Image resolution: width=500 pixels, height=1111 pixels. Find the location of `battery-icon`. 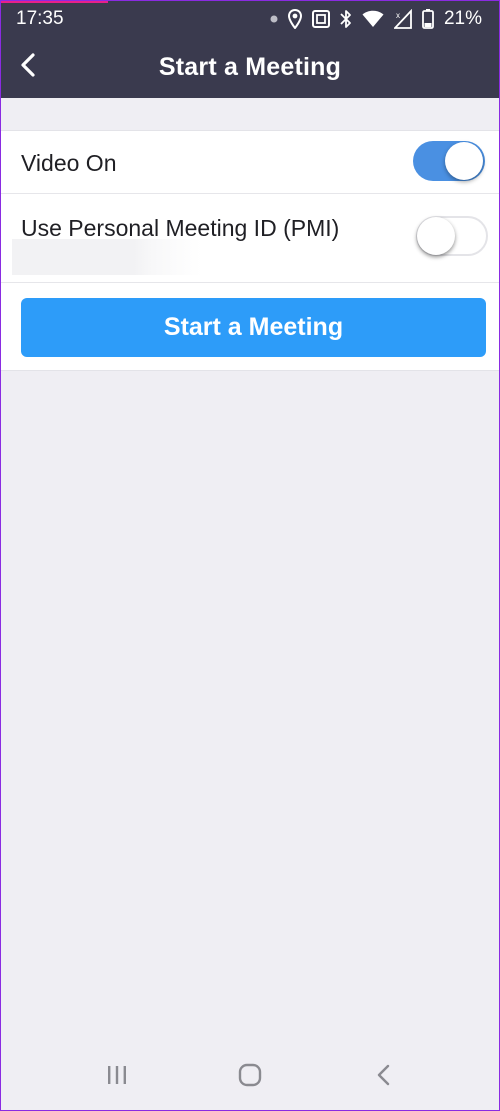

battery-icon is located at coordinates (428, 18).